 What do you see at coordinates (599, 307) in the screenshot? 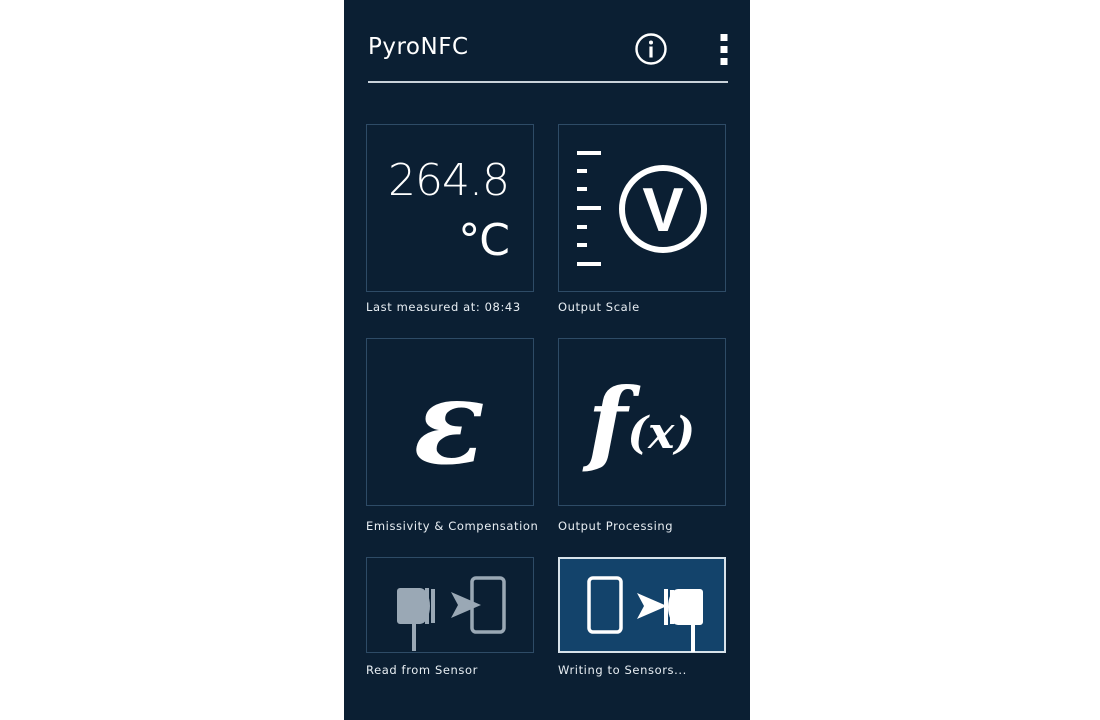
I see `output-scale-label: Output Scale` at bounding box center [599, 307].